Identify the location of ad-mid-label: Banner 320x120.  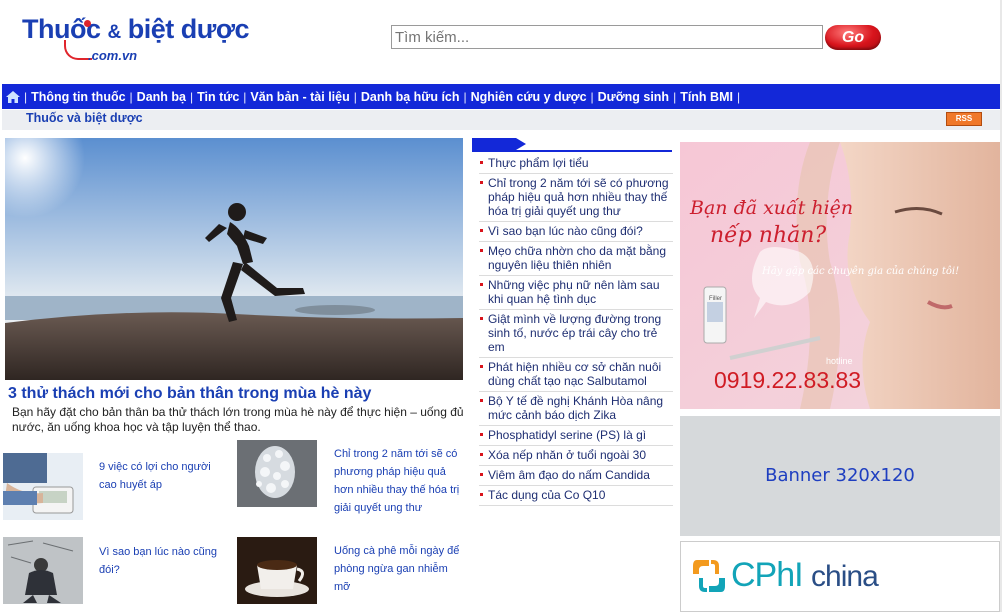
(840, 475).